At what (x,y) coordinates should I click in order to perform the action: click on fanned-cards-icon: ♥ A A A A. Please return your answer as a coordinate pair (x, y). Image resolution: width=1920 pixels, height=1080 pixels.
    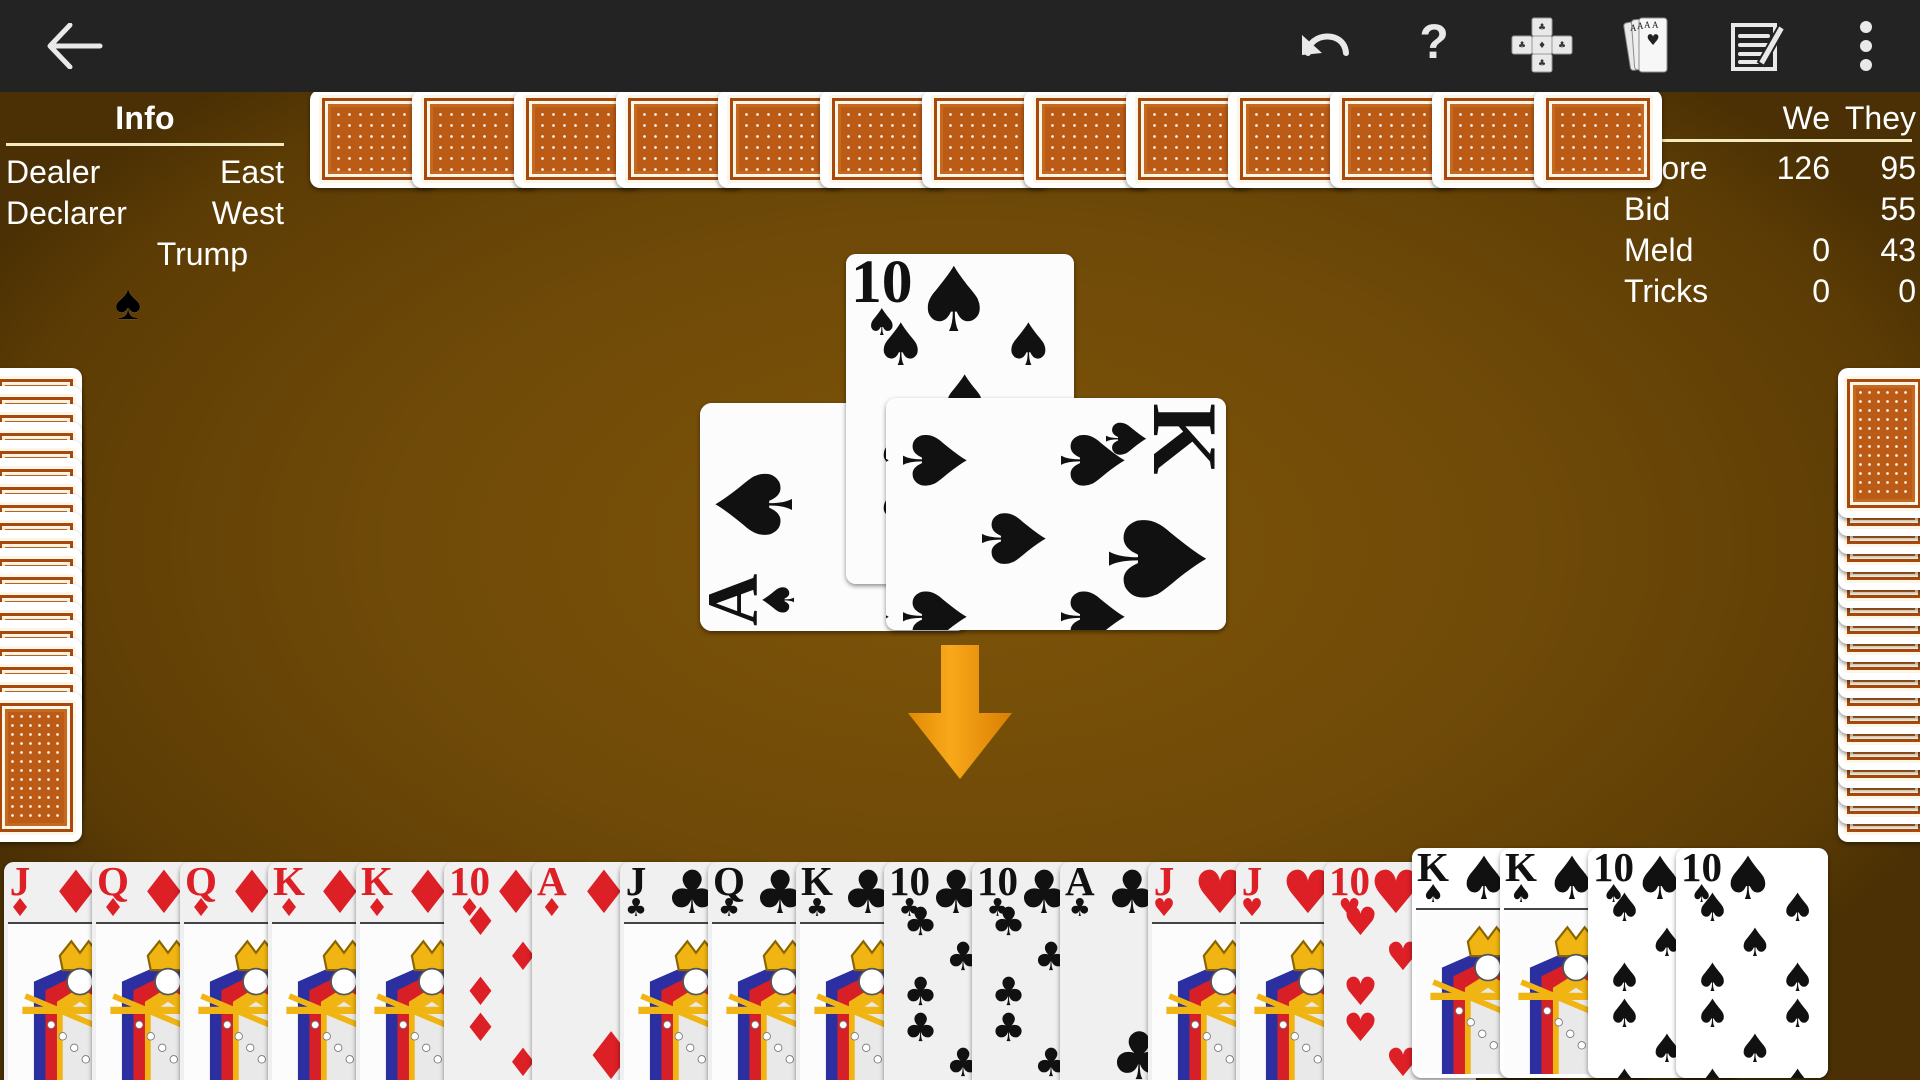
    Looking at the image, I should click on (1645, 45).